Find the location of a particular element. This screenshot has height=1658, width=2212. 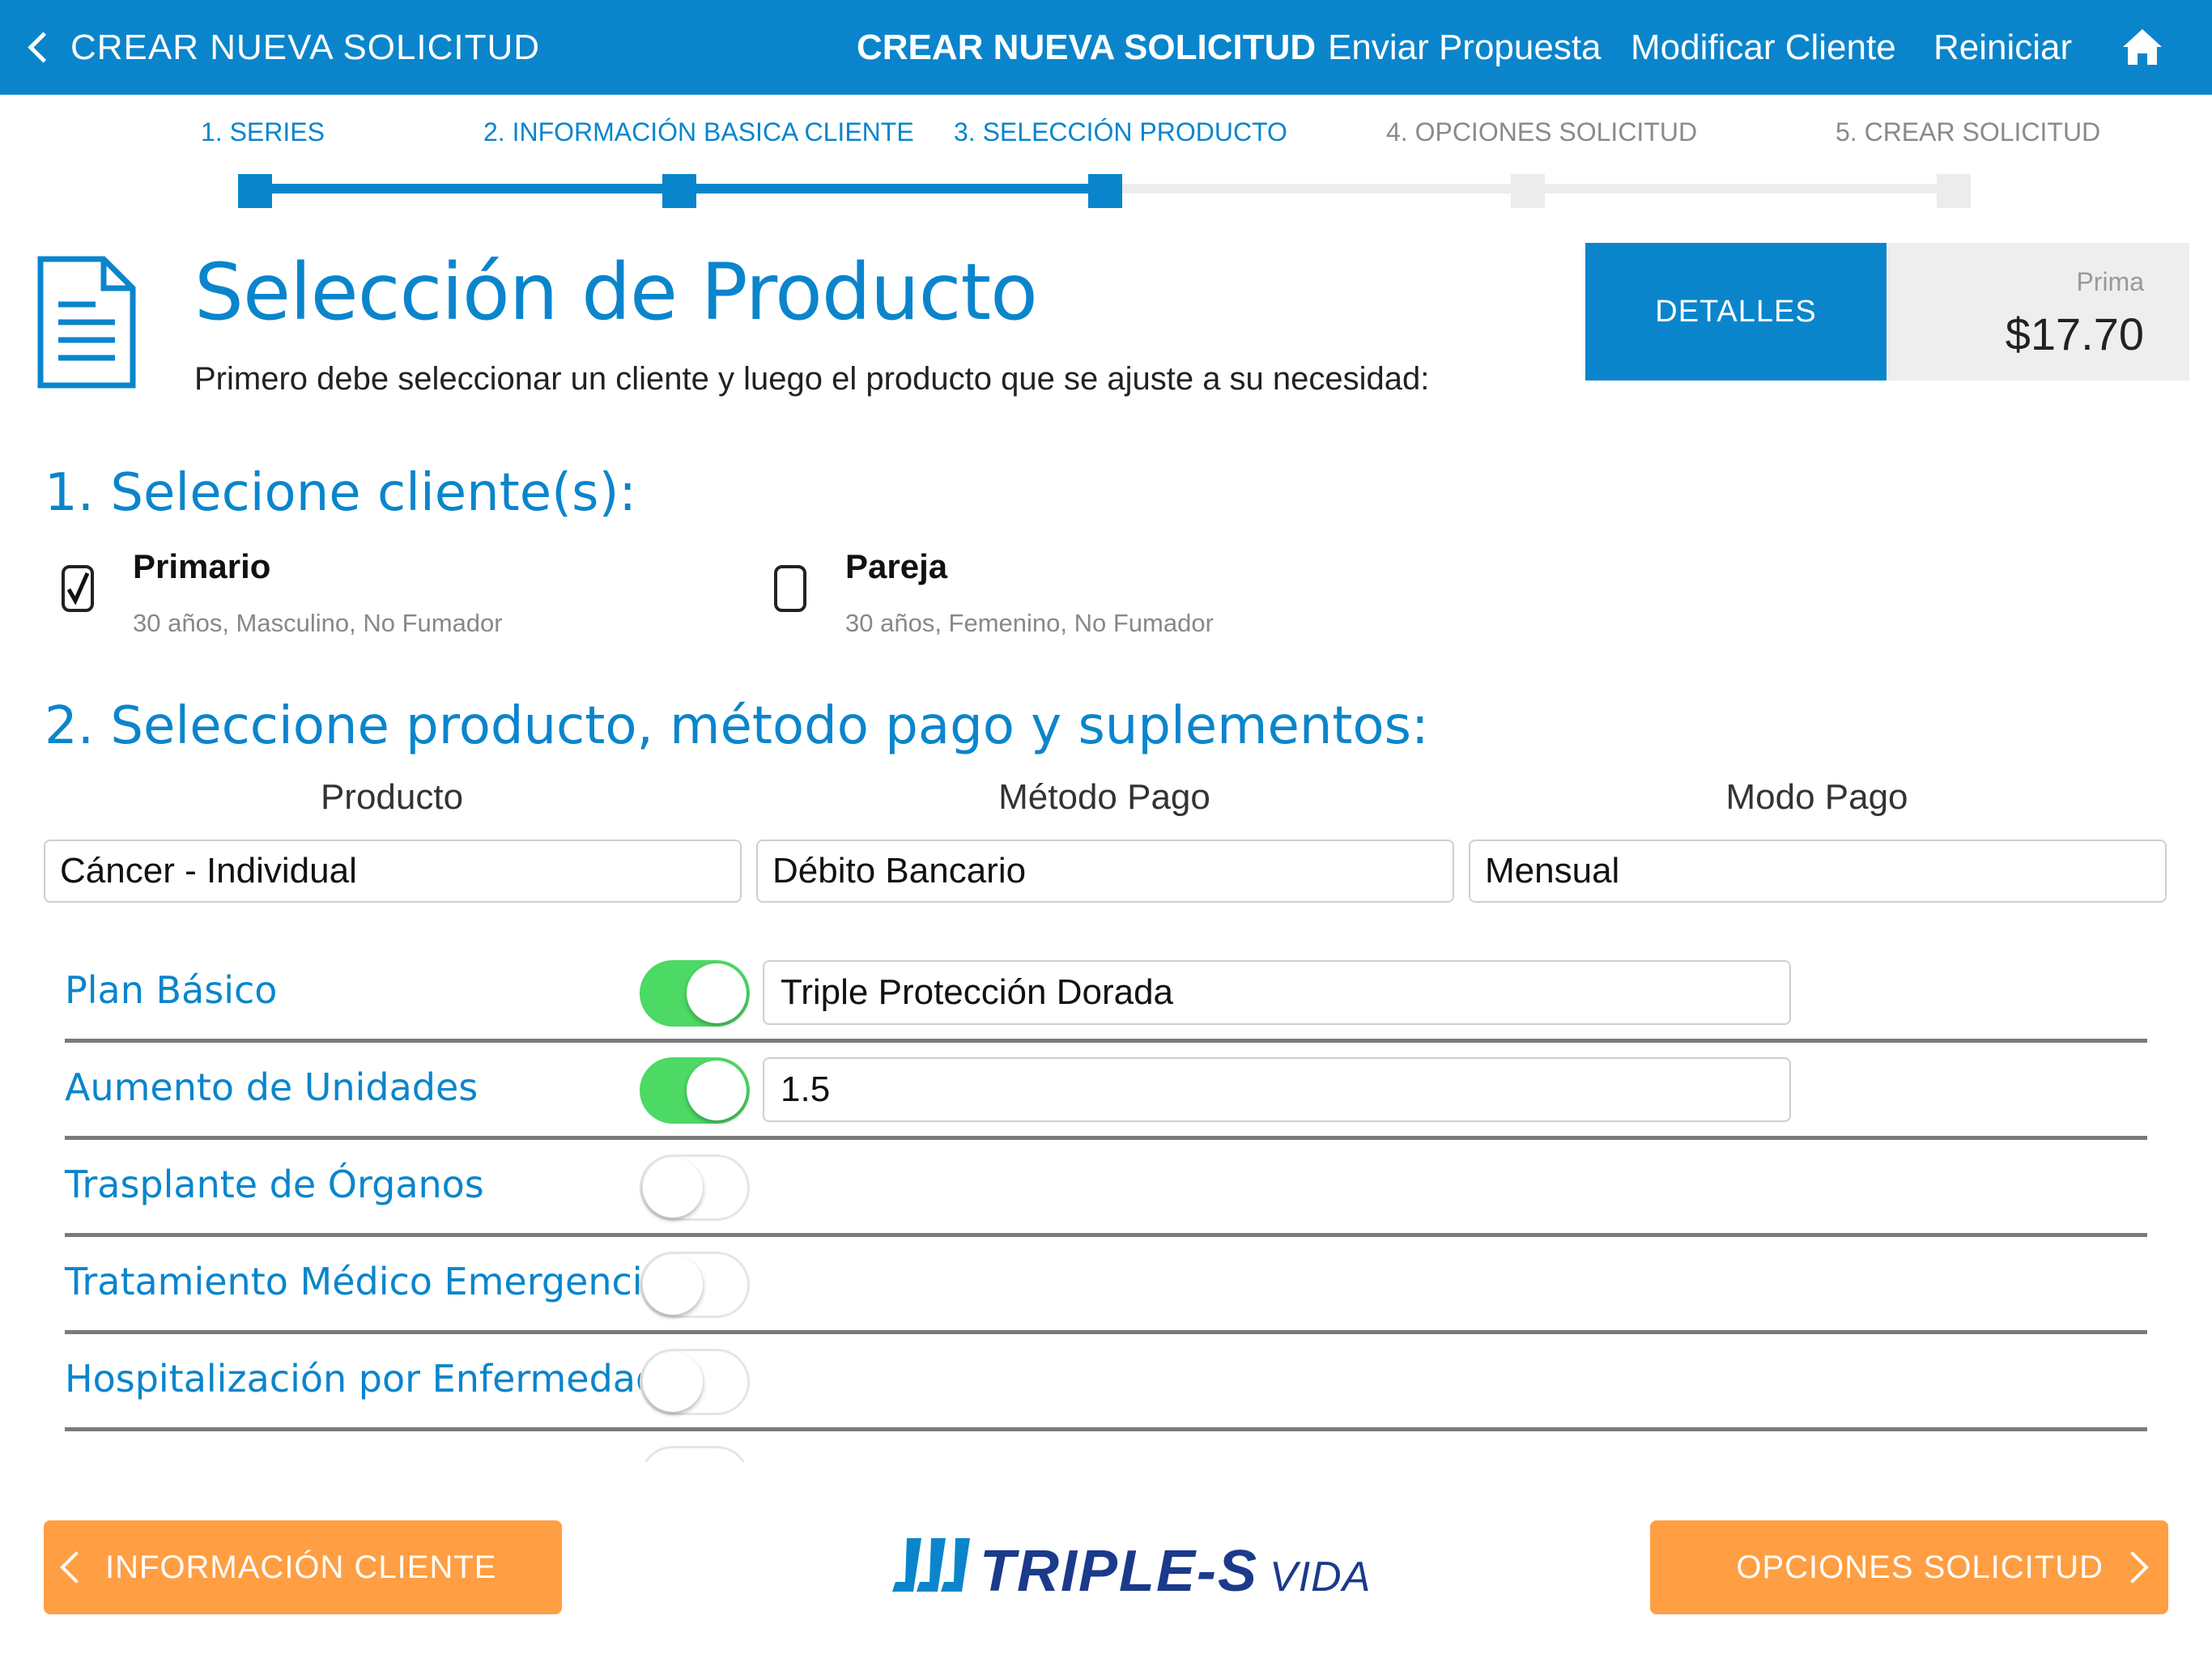

triple-s-vida-logo: TRIPLE-S VIDA is located at coordinates (1176, 1571).